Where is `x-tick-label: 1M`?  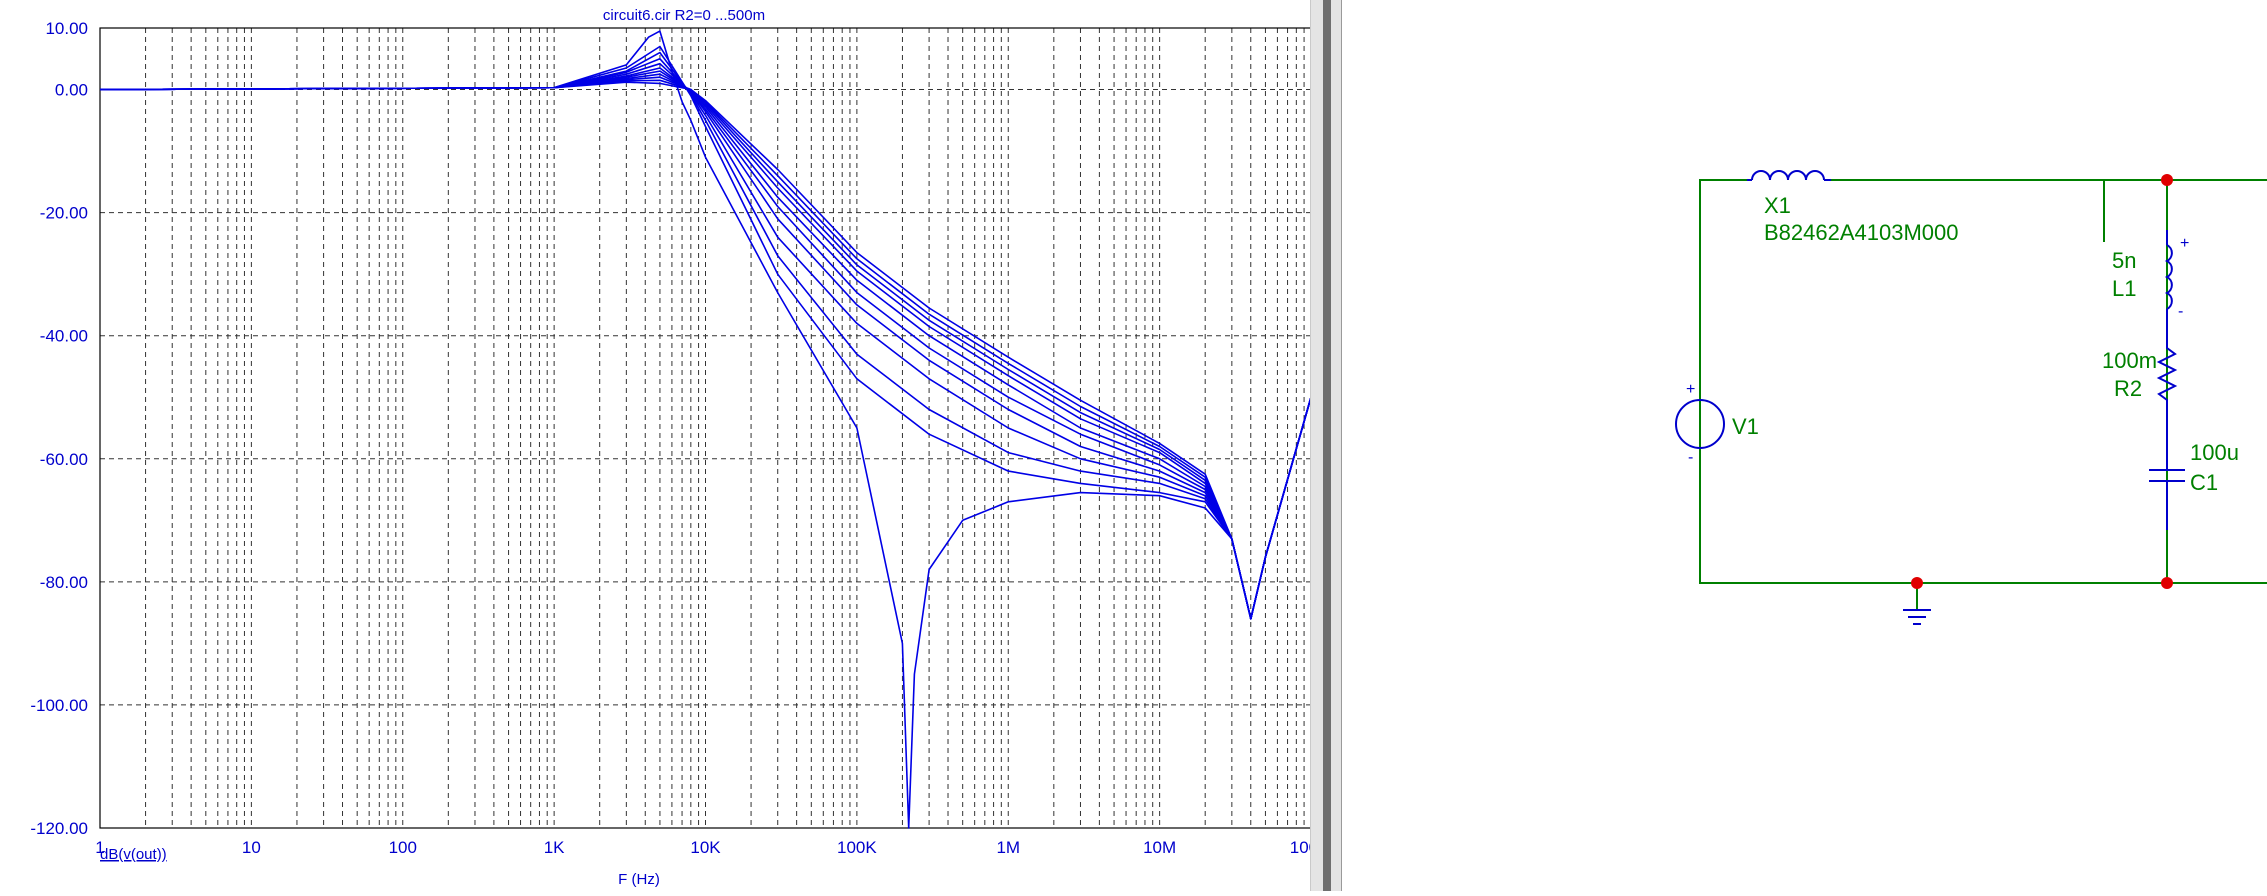 x-tick-label: 1M is located at coordinates (1008, 847).